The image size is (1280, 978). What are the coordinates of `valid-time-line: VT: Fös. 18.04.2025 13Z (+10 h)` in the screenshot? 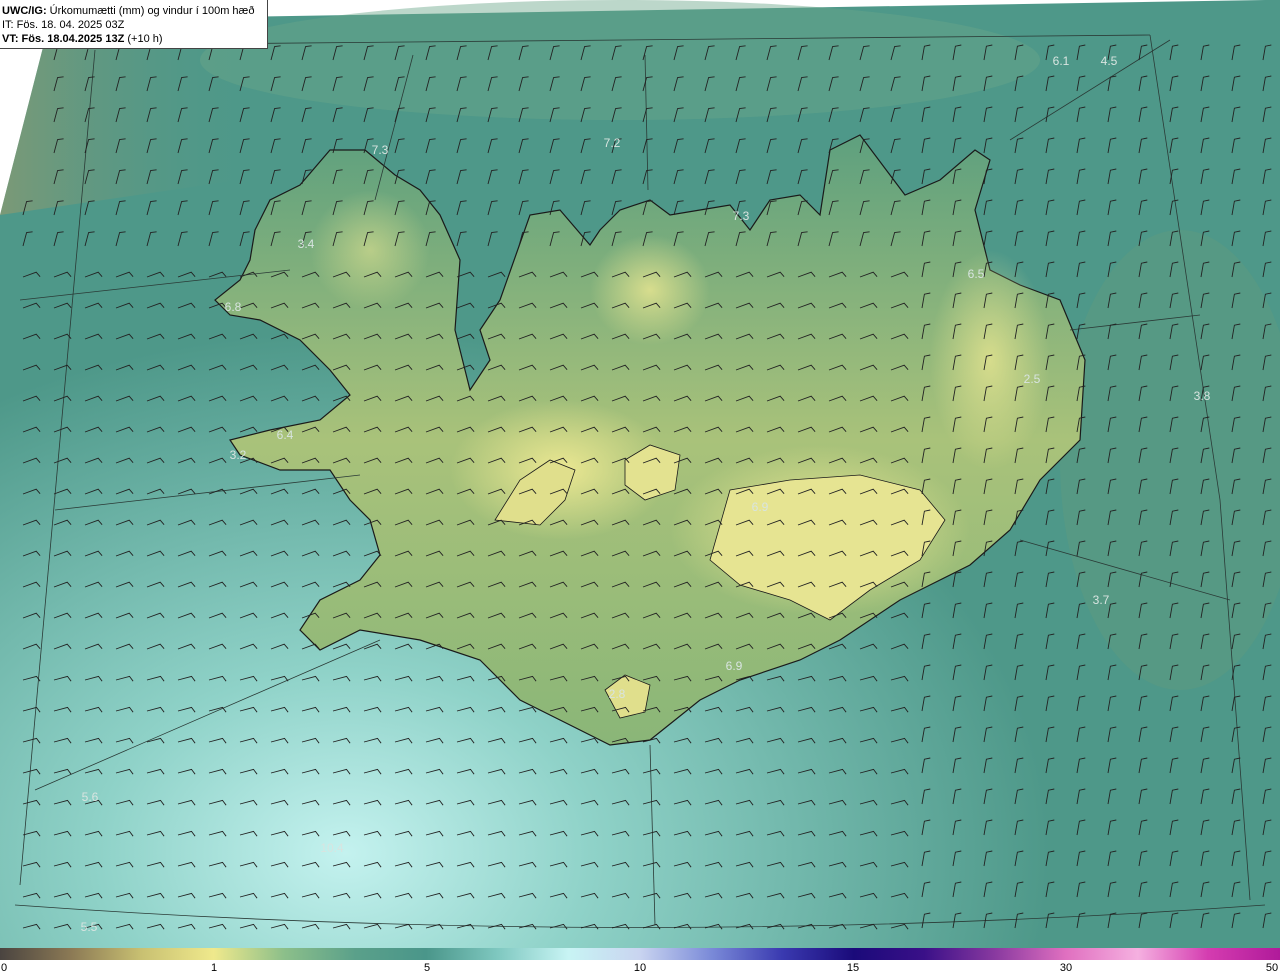 It's located at (134, 39).